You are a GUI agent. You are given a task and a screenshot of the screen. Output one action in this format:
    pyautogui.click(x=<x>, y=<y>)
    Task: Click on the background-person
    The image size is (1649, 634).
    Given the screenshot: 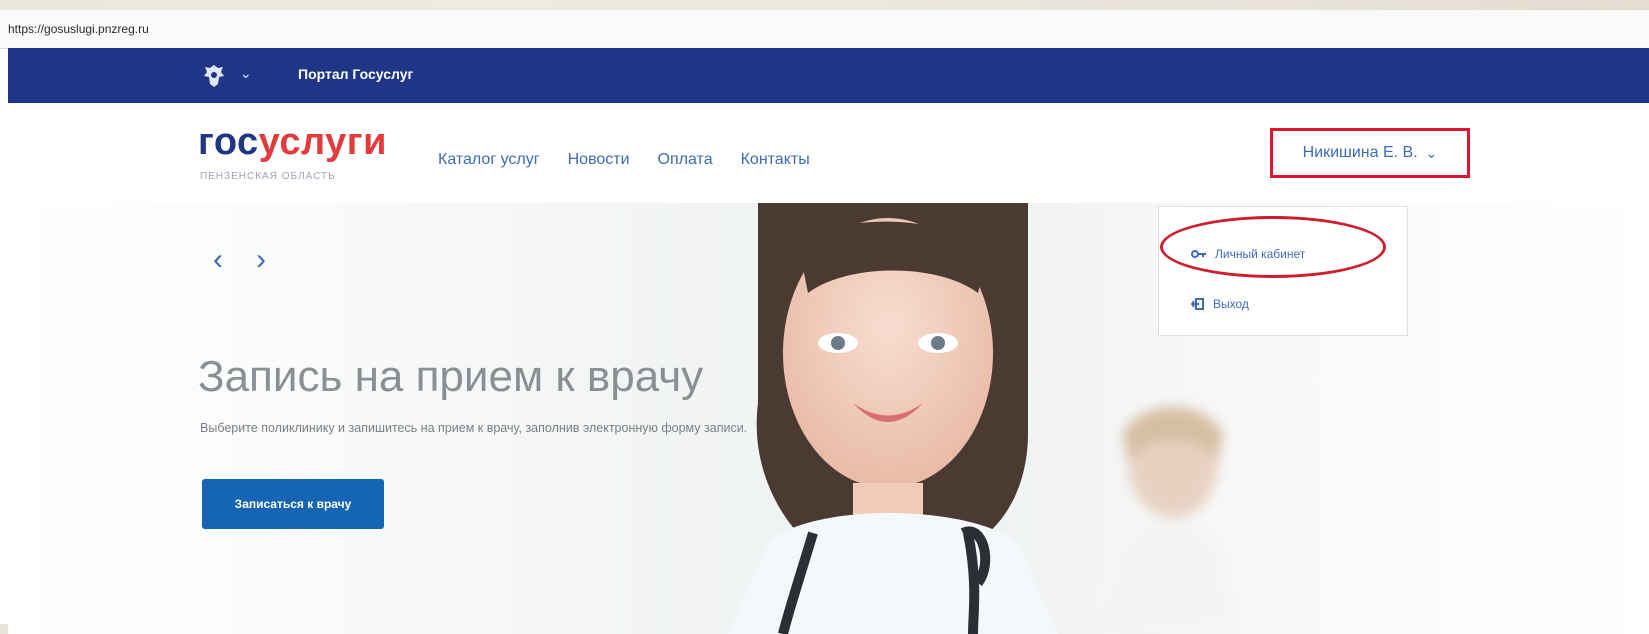 What is the action you would take?
    pyautogui.click(x=1173, y=520)
    